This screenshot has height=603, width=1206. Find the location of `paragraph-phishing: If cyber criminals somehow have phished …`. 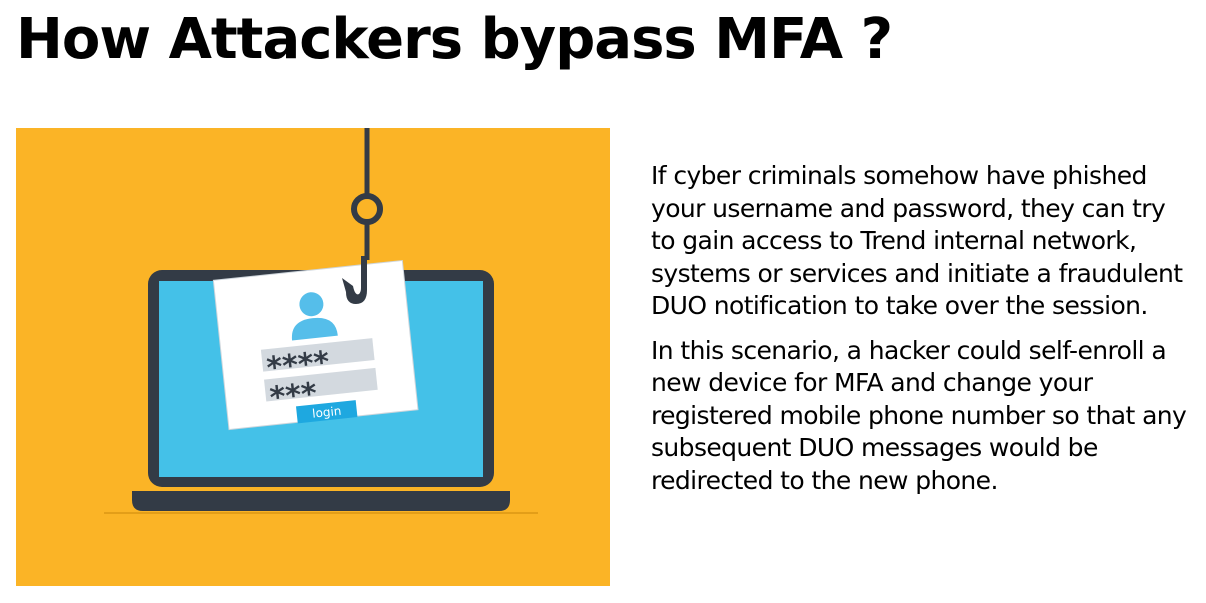

paragraph-phishing: If cyber criminals somehow have phished … is located at coordinates (917, 240).